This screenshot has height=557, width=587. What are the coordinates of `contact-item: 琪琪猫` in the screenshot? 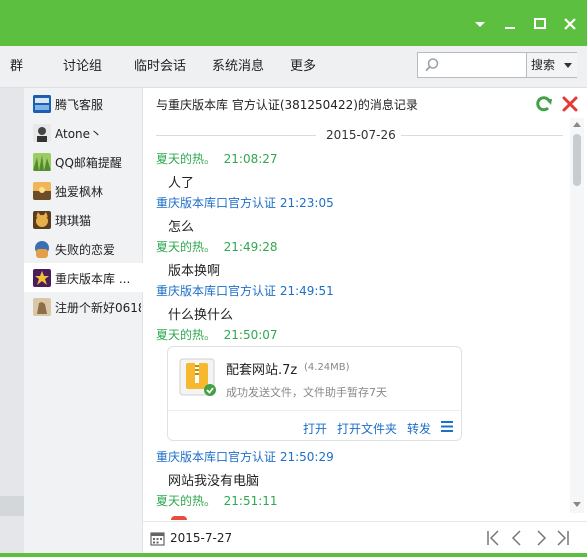 It's located at (83, 219).